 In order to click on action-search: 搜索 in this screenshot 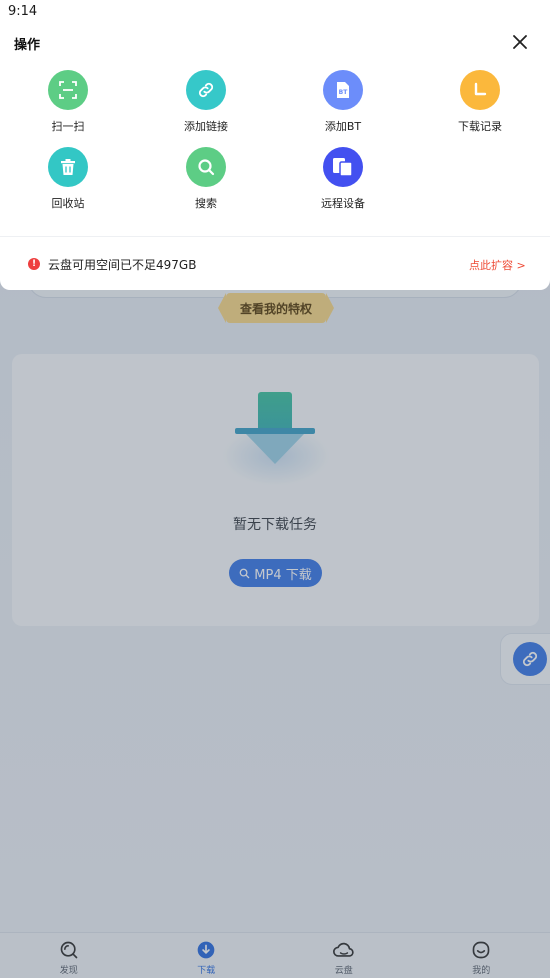, I will do `click(206, 179)`.